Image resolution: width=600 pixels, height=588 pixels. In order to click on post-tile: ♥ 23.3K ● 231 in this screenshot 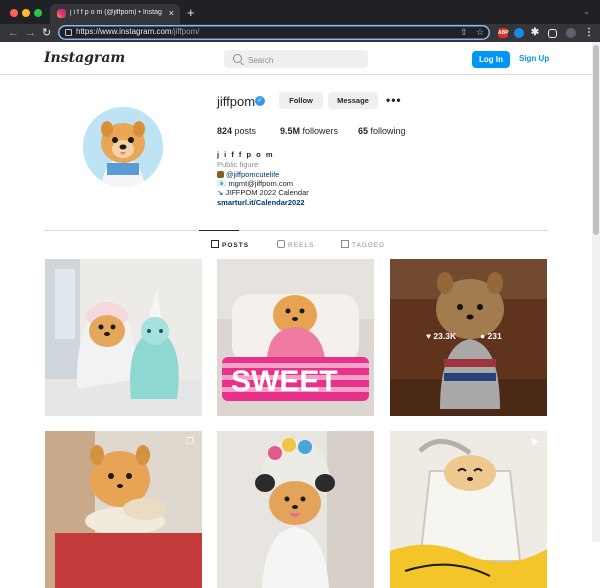, I will do `click(468, 337)`.